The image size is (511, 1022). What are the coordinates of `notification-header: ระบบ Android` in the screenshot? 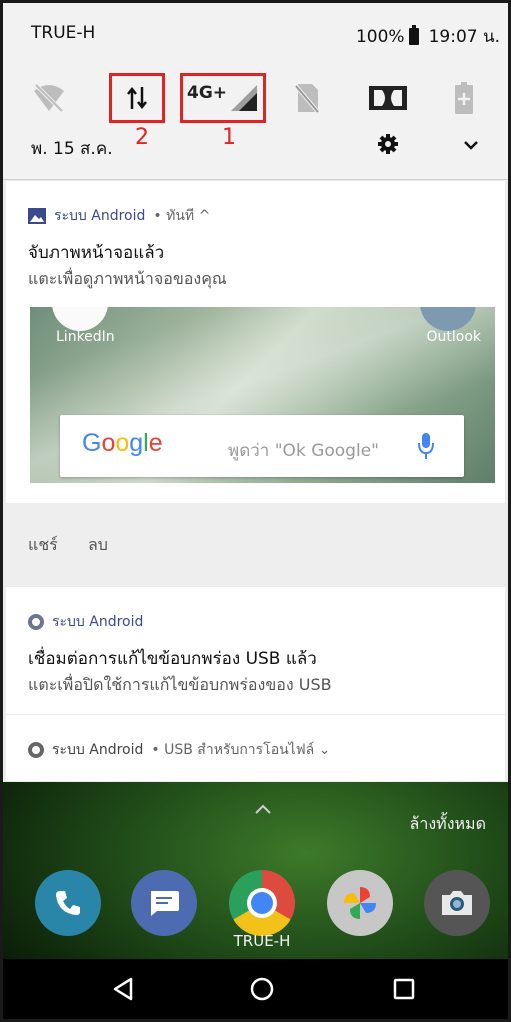 It's located at (85, 622).